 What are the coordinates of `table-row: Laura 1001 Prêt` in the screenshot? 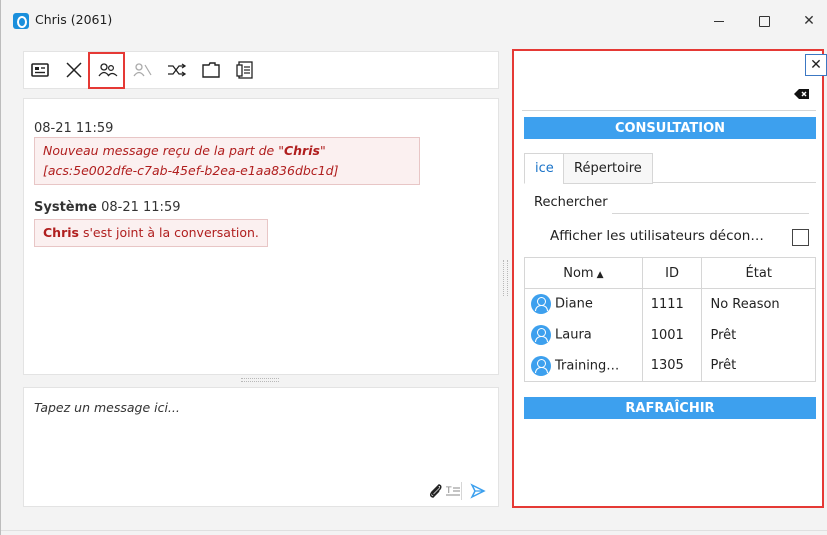 It's located at (670, 335).